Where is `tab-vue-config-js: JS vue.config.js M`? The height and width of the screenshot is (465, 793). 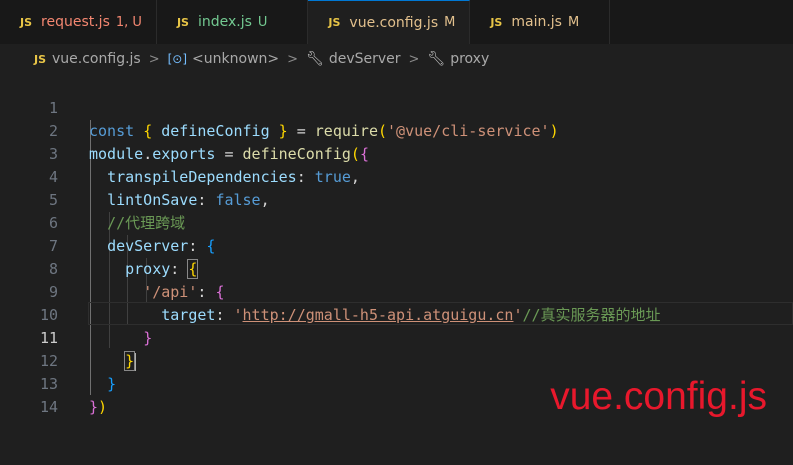 tab-vue-config-js: JS vue.config.js M is located at coordinates (389, 22).